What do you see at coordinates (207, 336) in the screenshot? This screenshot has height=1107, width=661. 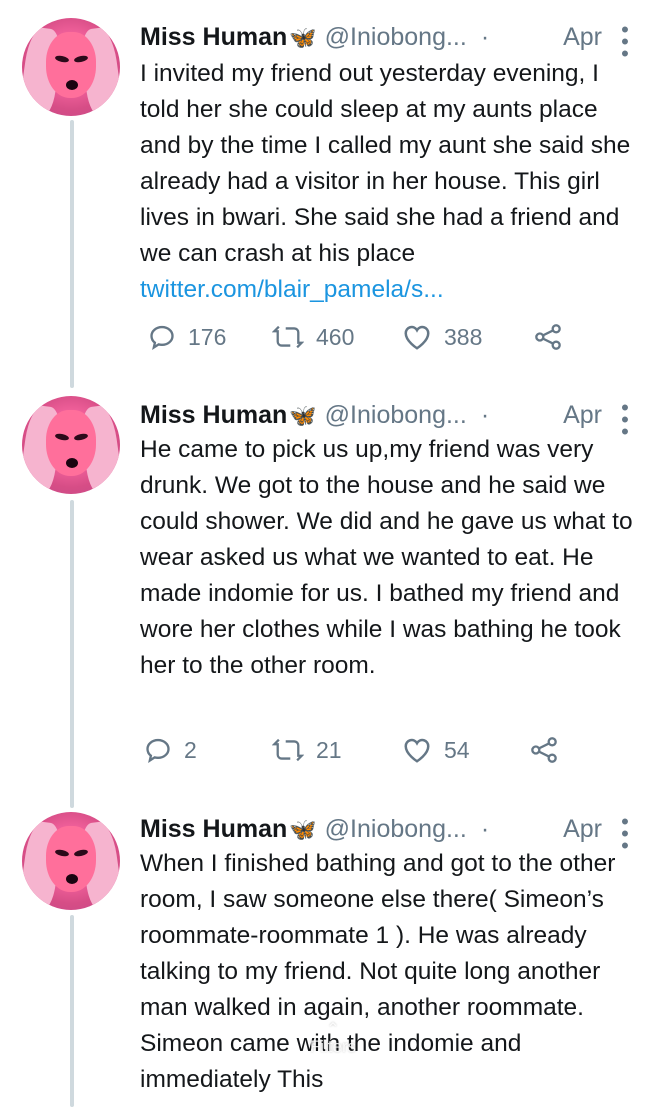 I see `reply-count: 176` at bounding box center [207, 336].